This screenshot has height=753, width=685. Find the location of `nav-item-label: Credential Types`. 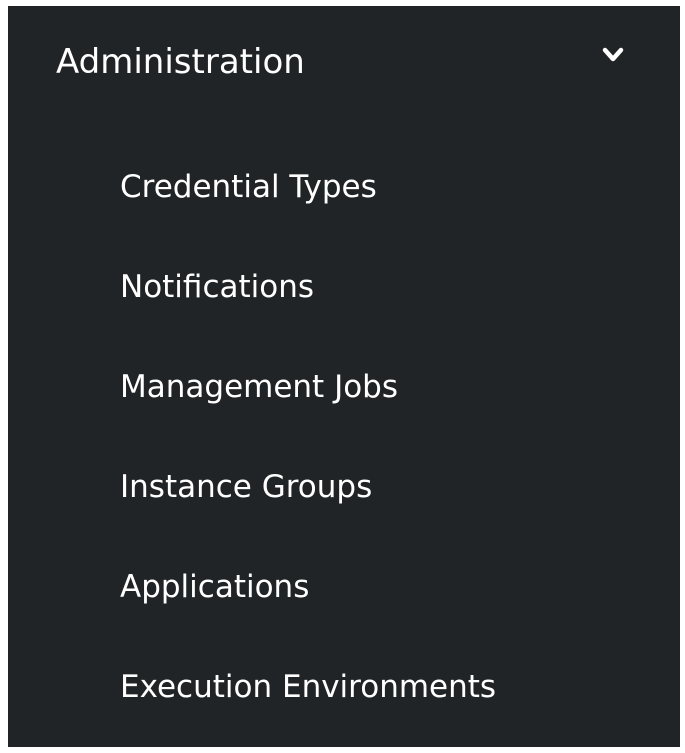

nav-item-label: Credential Types is located at coordinates (248, 187).